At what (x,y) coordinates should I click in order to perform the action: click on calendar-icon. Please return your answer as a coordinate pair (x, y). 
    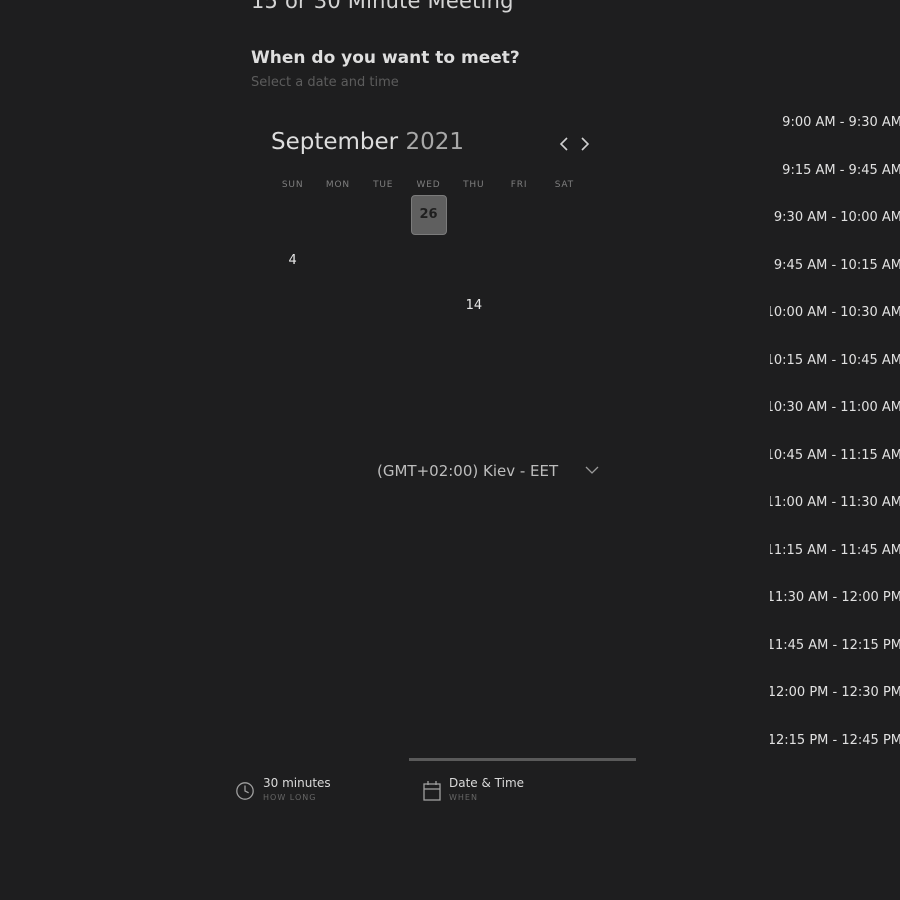
    Looking at the image, I should click on (432, 791).